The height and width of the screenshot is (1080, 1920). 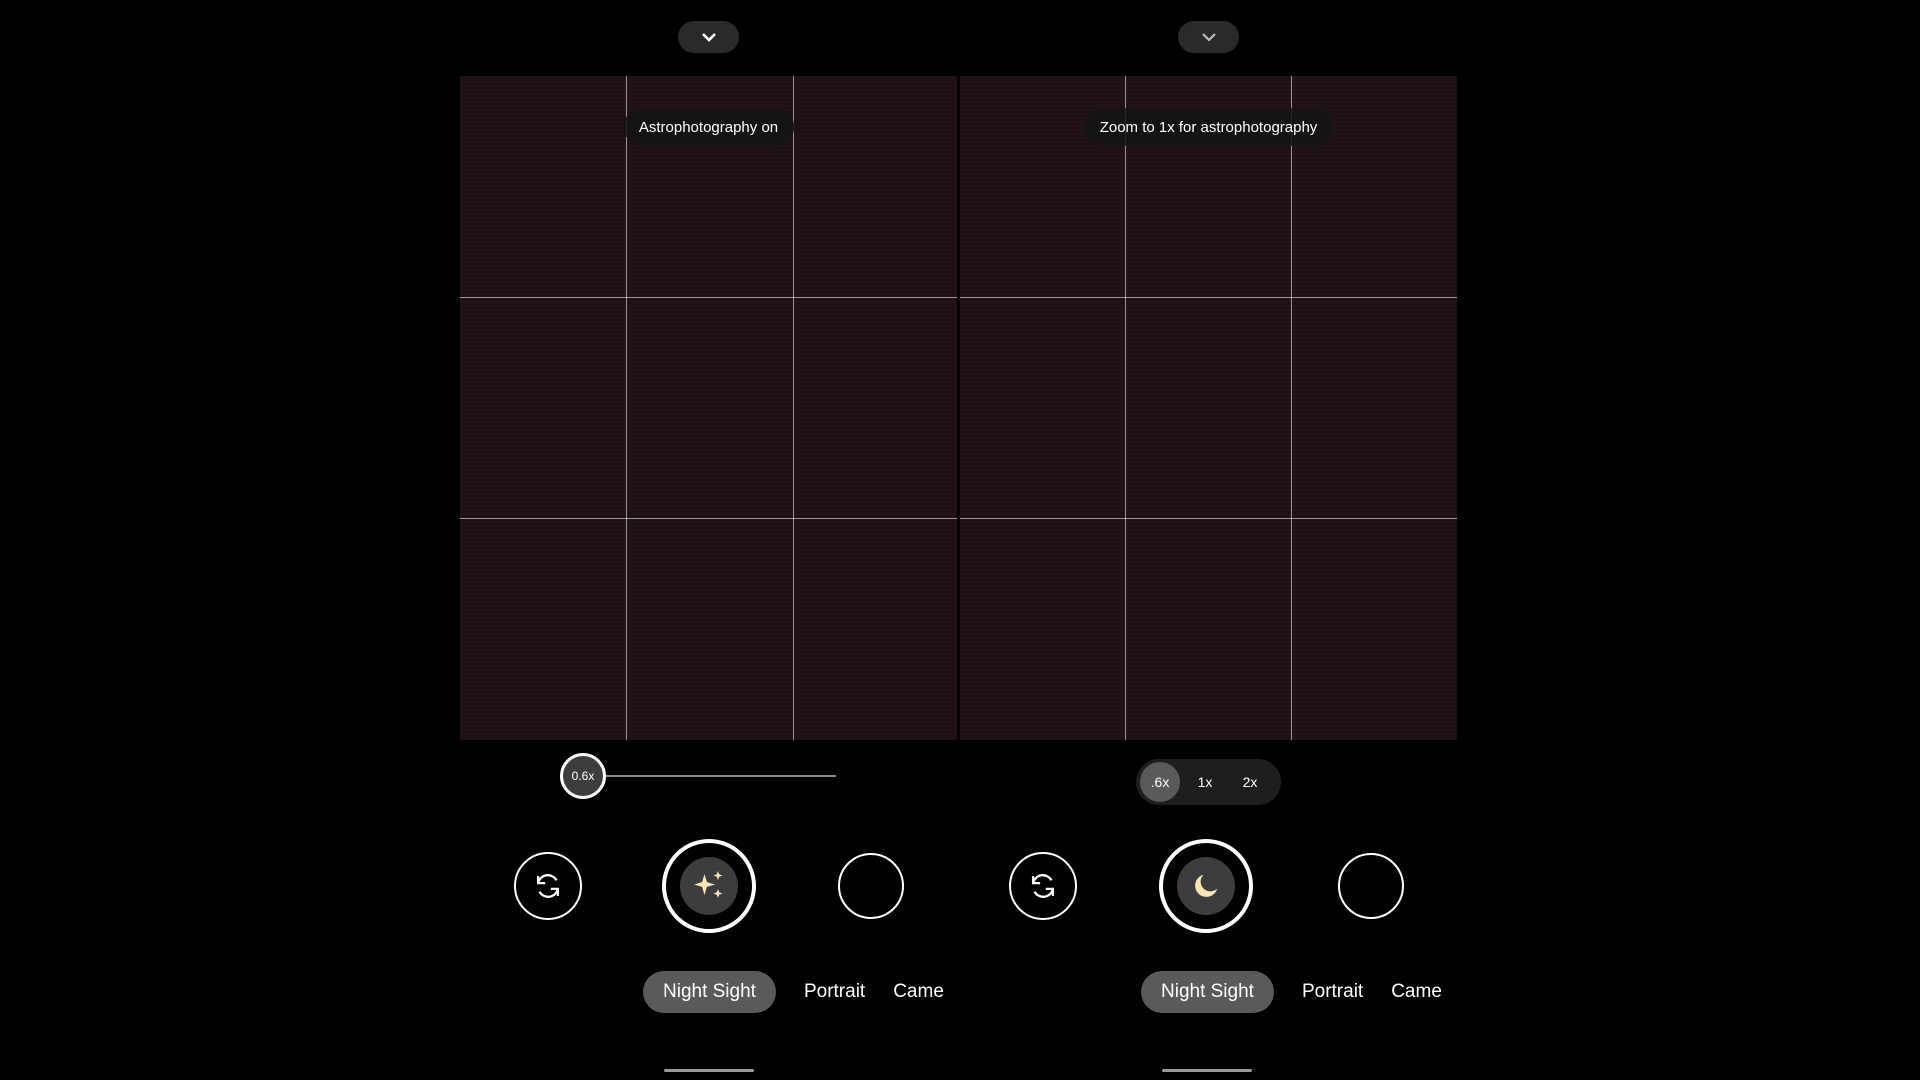 What do you see at coordinates (708, 127) in the screenshot?
I see `astrophotography-tooltip: Astrophotography on` at bounding box center [708, 127].